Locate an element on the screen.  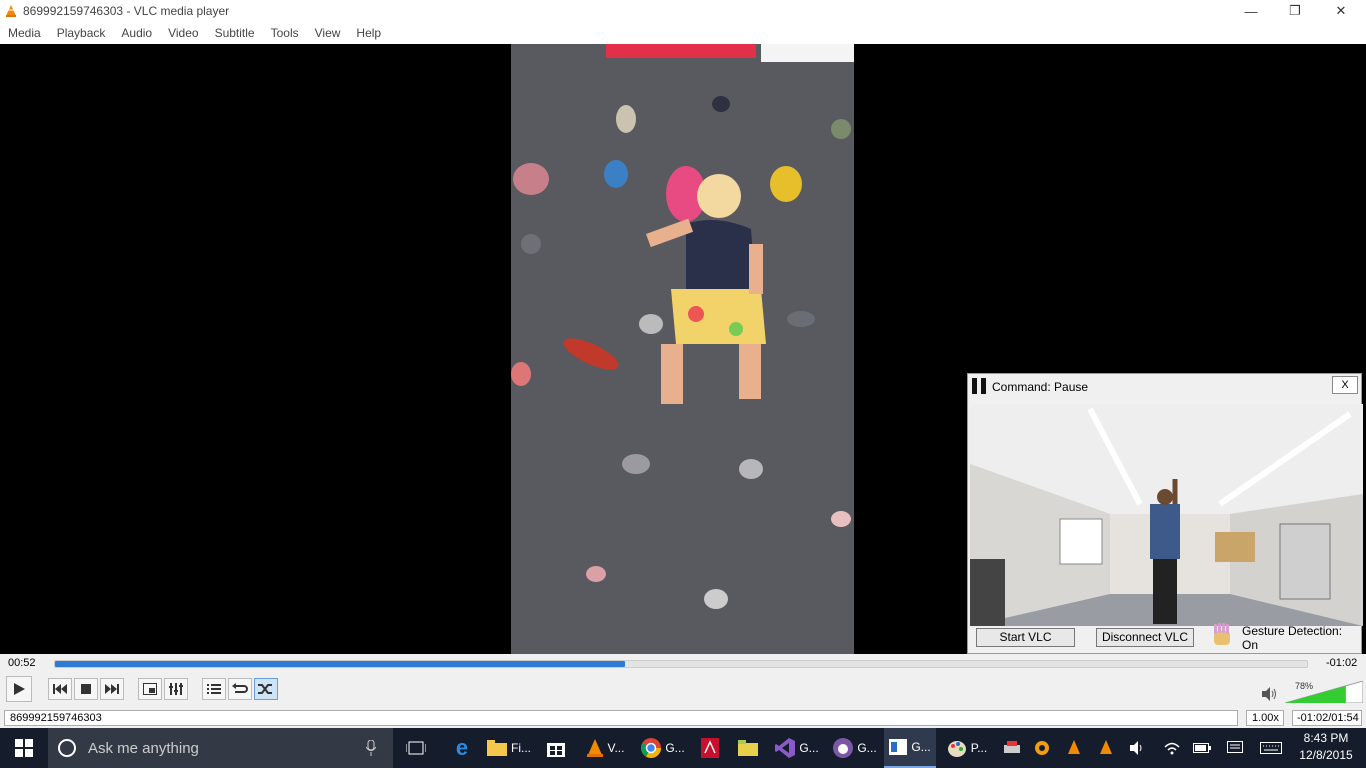
next-button is located at coordinates (112, 689).